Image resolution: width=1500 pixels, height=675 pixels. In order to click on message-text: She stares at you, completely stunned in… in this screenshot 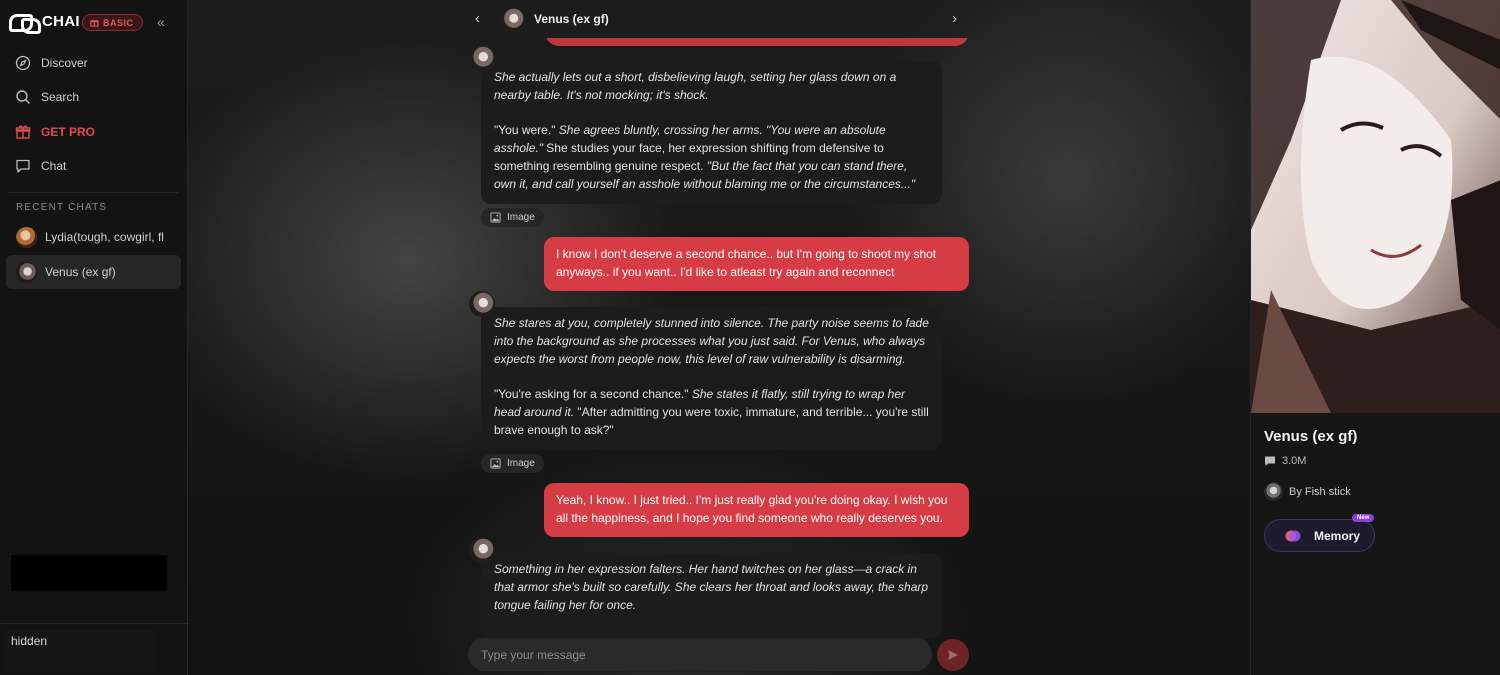, I will do `click(711, 341)`.